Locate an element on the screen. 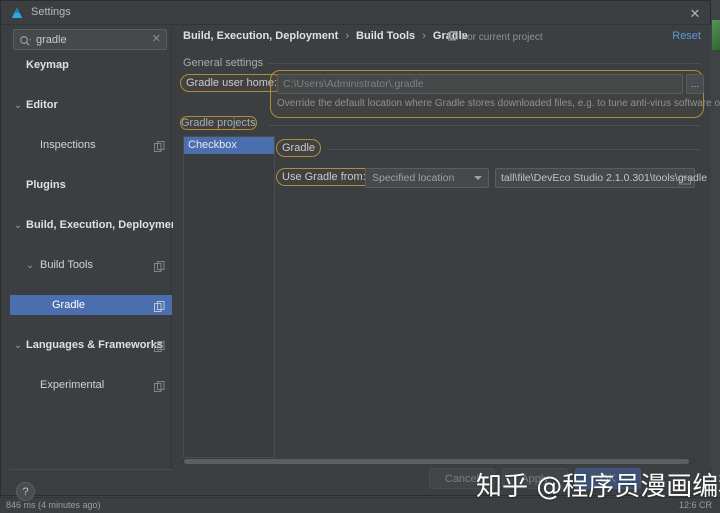  gradle-projects-list: Checkbox is located at coordinates (229, 297).